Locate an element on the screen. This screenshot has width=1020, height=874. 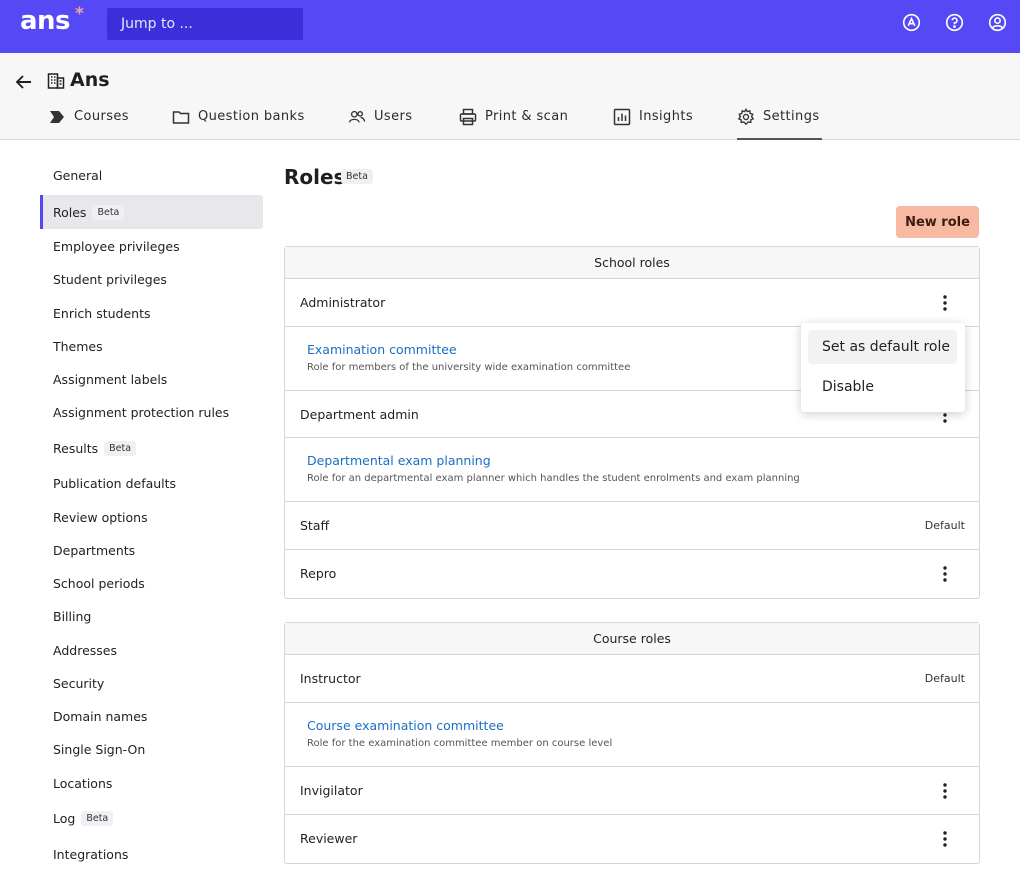
gear-icon is located at coordinates (746, 117).